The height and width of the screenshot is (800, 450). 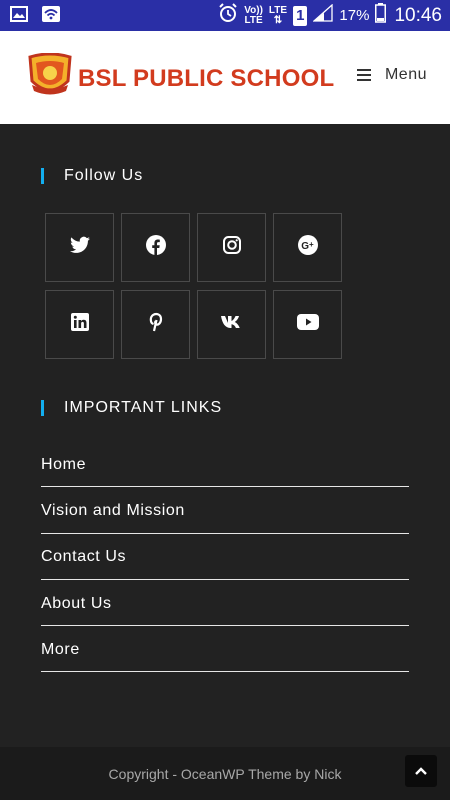 I want to click on vk-icon, so click(x=231, y=324).